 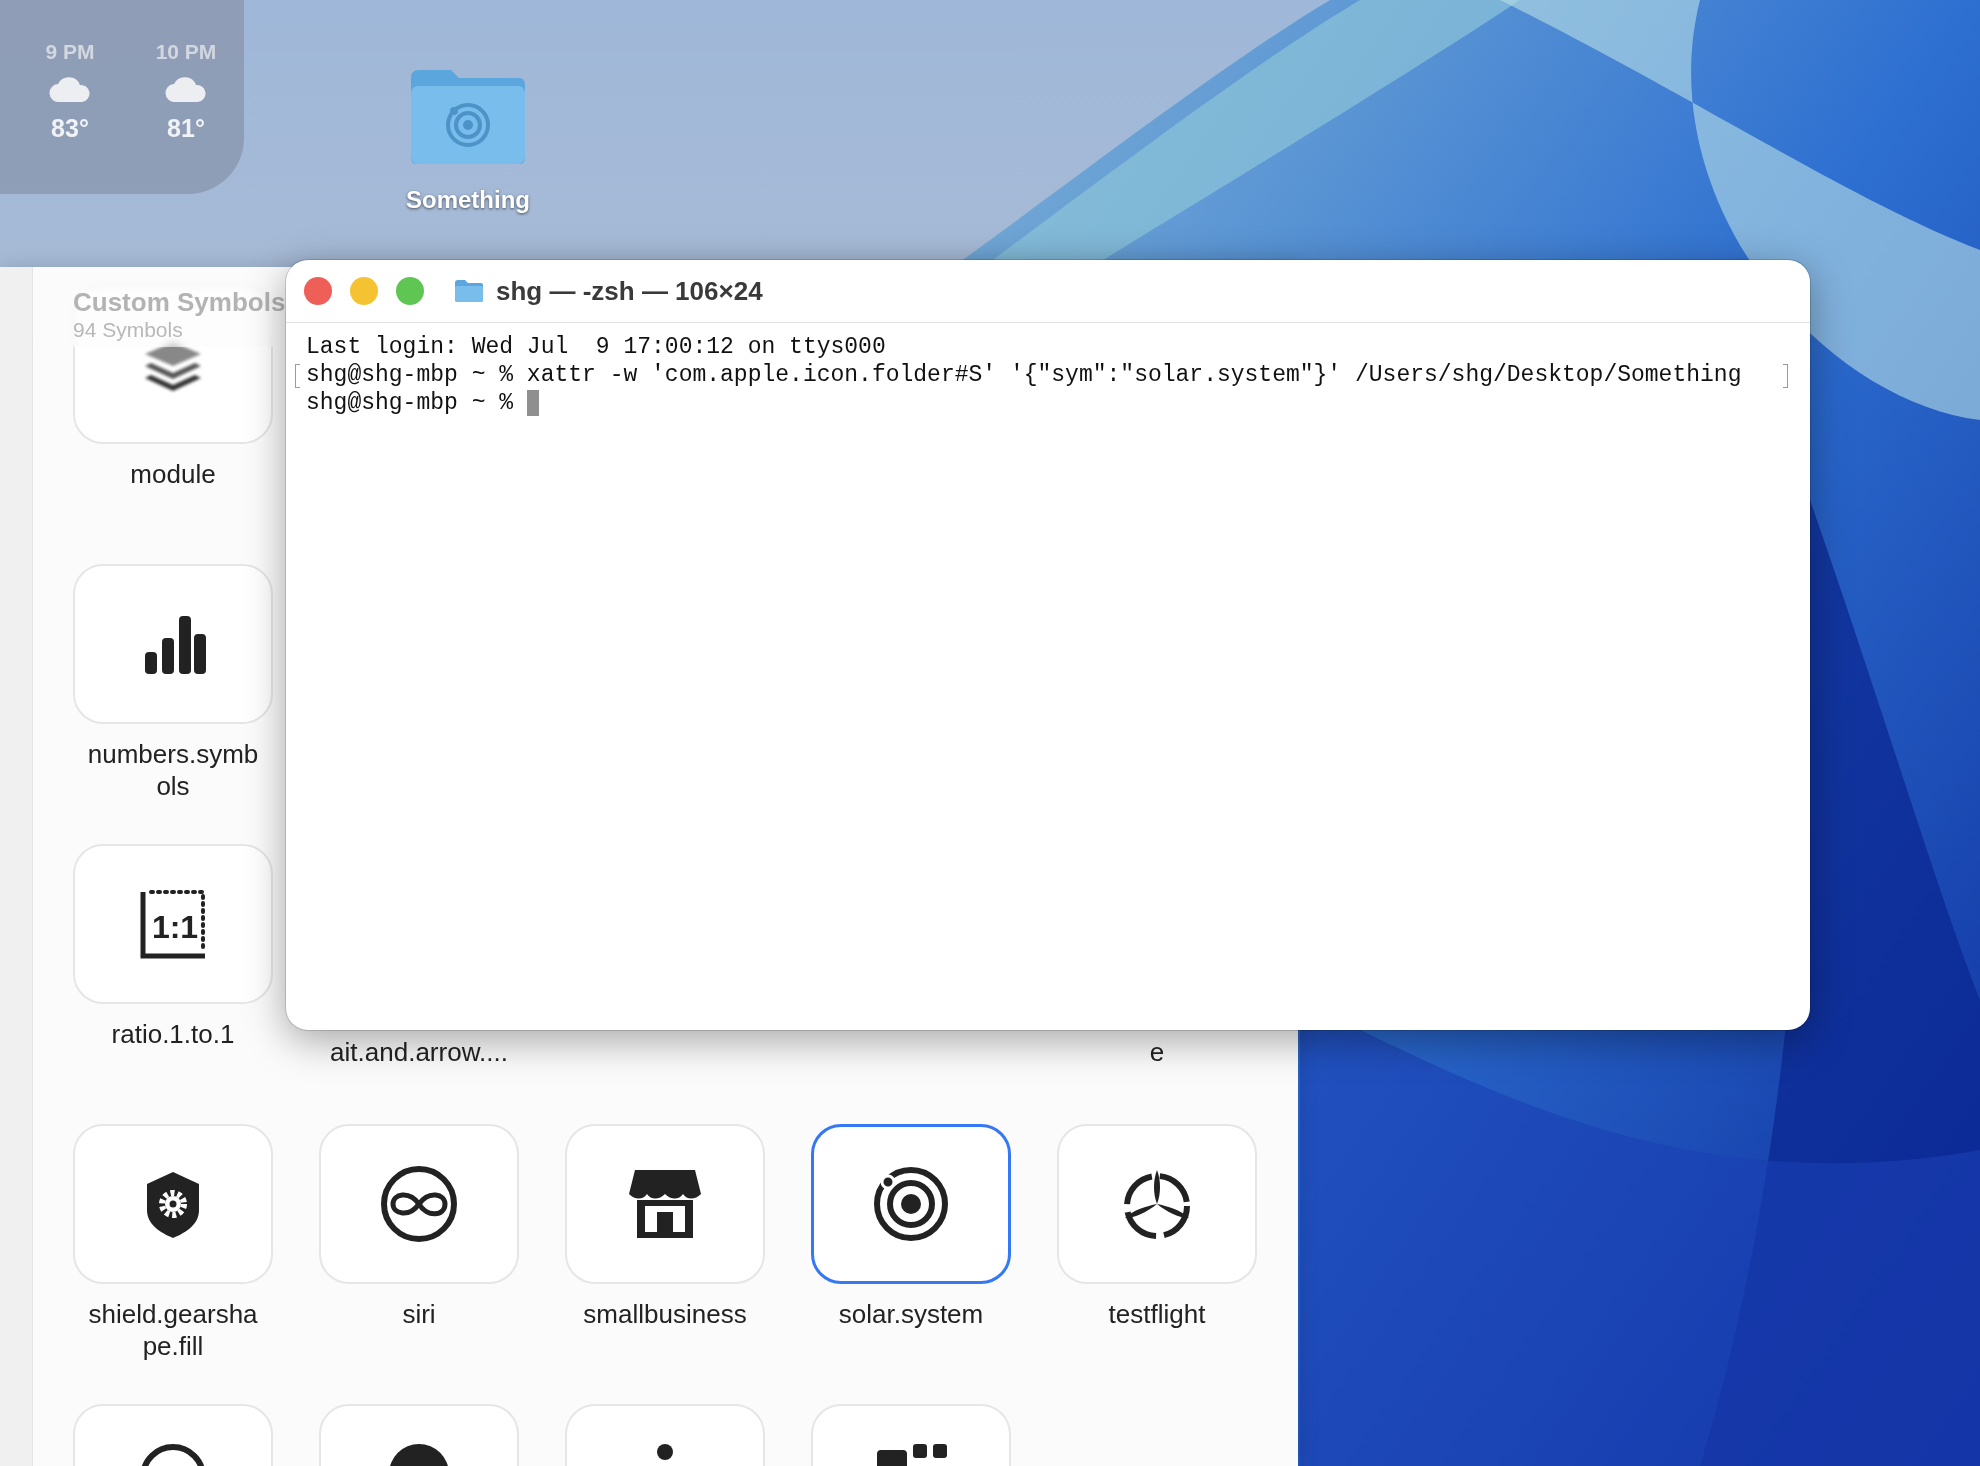 I want to click on terminal-line: shg@shg-mbp ~ %, so click(x=410, y=403).